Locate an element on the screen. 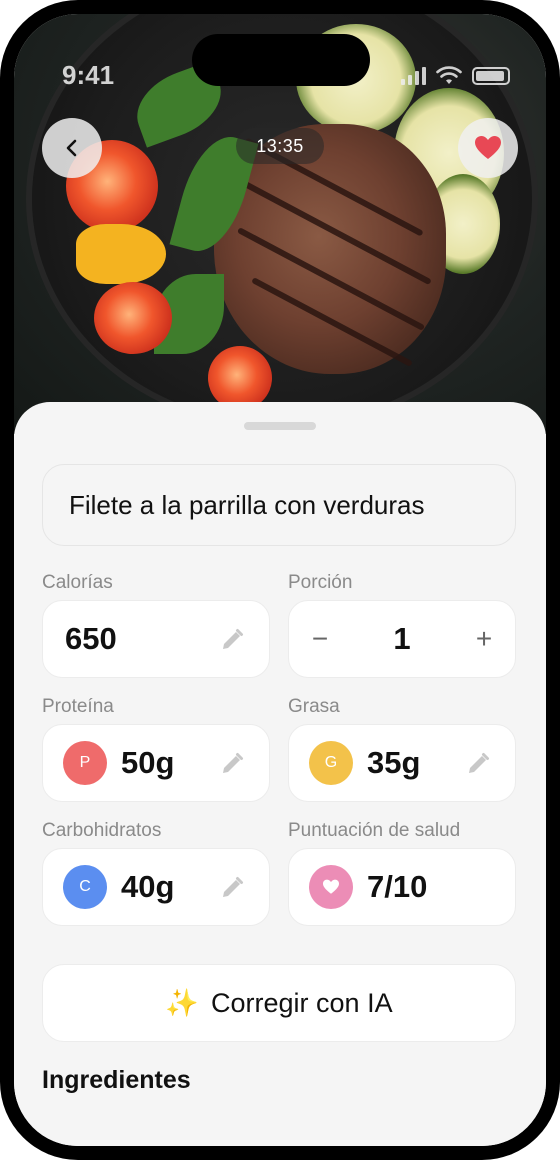 Image resolution: width=560 pixels, height=1160 pixels. fix-with-ai-label: Corregir con IA is located at coordinates (302, 1002).